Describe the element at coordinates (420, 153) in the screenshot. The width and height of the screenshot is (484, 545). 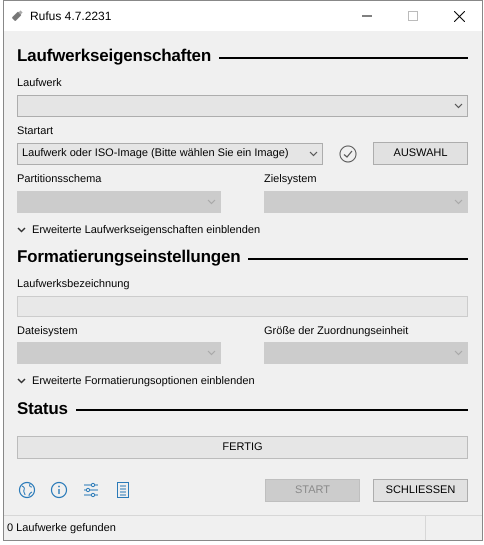
I see `select-button: AUSWAHL` at that location.